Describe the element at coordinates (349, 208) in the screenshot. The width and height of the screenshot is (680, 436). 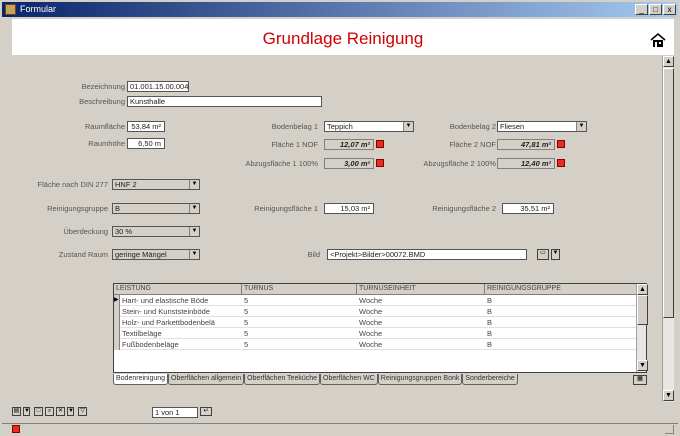
I see `rflaeche1-field: 15,03 m²` at that location.